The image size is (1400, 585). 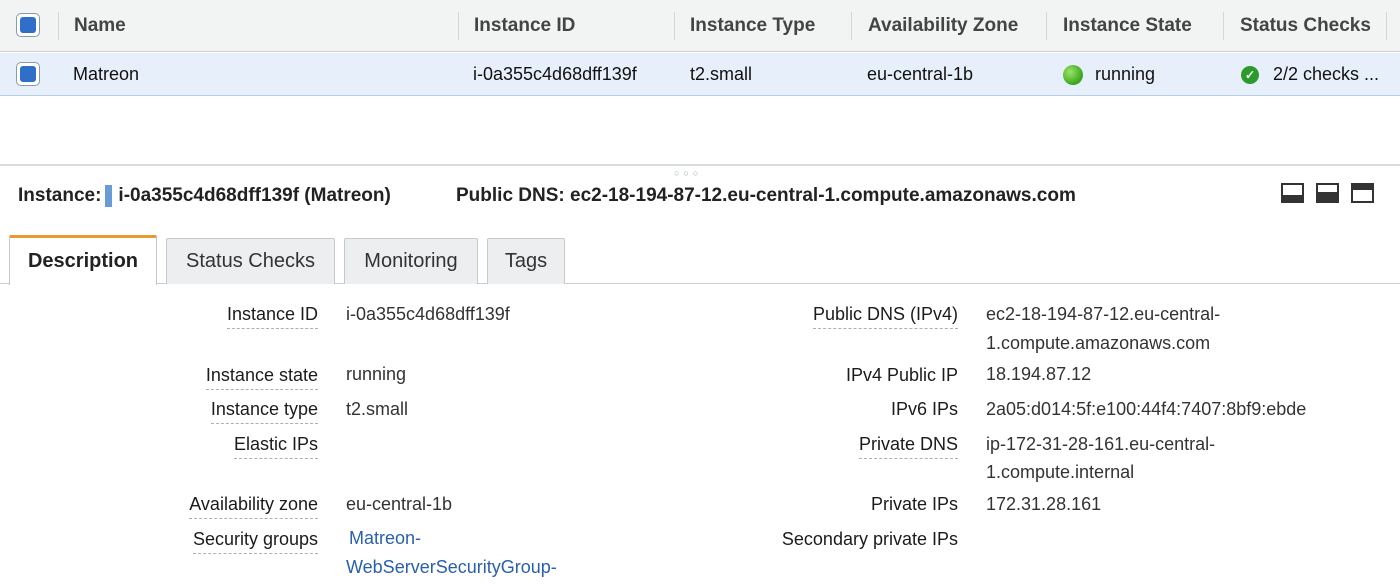 What do you see at coordinates (1098, 343) in the screenshot?
I see `field-value-public-dns-2: 1.compute.amazonaws.com` at bounding box center [1098, 343].